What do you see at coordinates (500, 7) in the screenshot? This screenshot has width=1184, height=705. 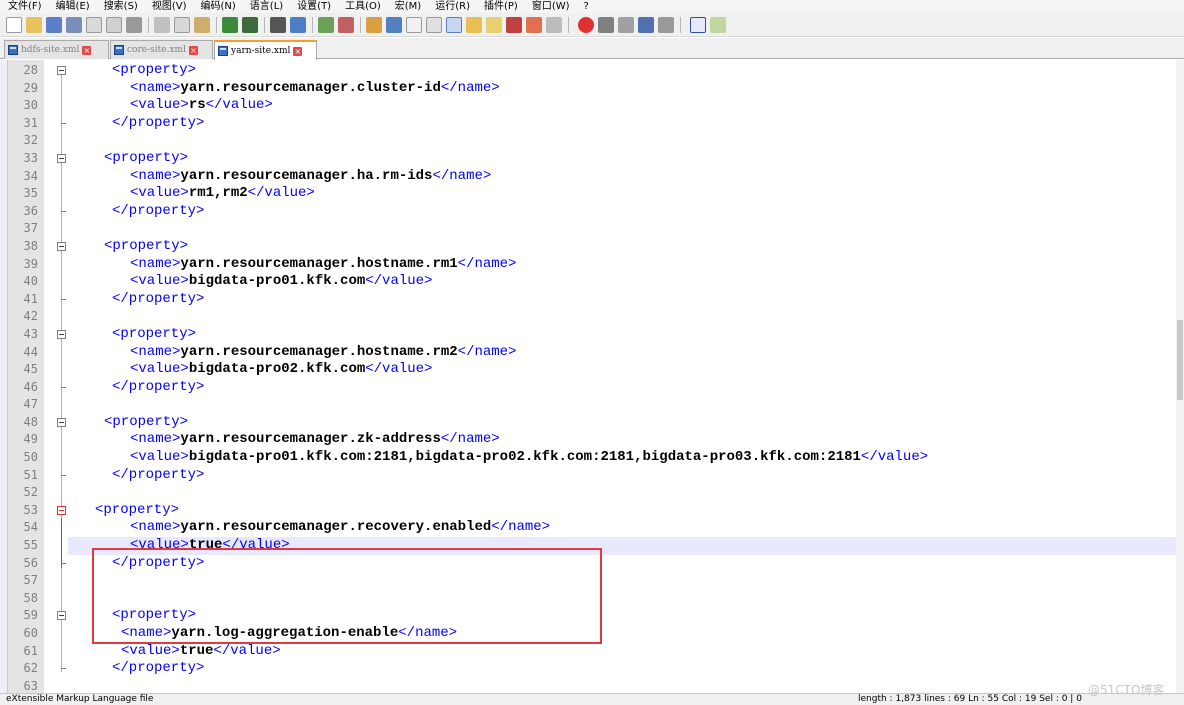 I see `menu-item: 插件(P)` at bounding box center [500, 7].